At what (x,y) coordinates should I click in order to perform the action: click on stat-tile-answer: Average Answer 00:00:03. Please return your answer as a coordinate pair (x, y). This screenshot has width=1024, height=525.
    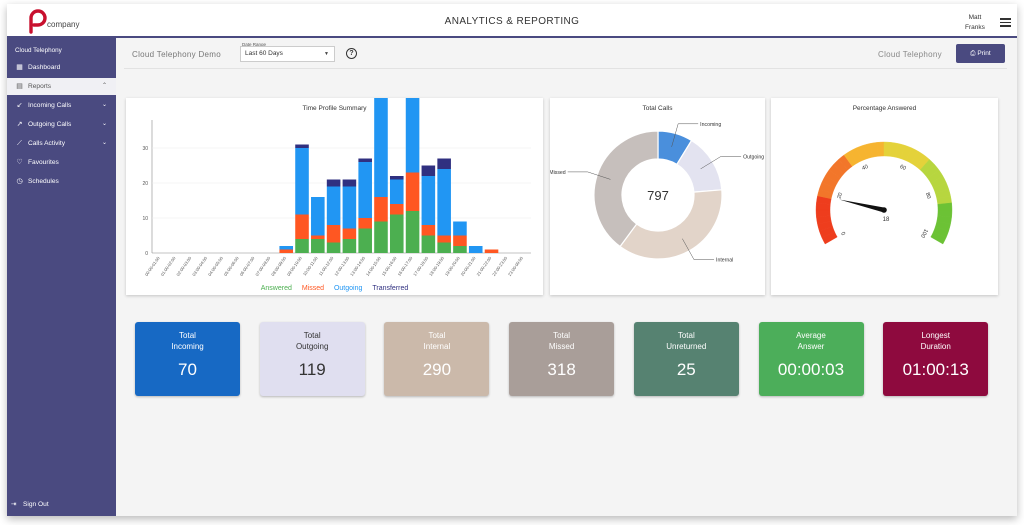
    Looking at the image, I should click on (811, 359).